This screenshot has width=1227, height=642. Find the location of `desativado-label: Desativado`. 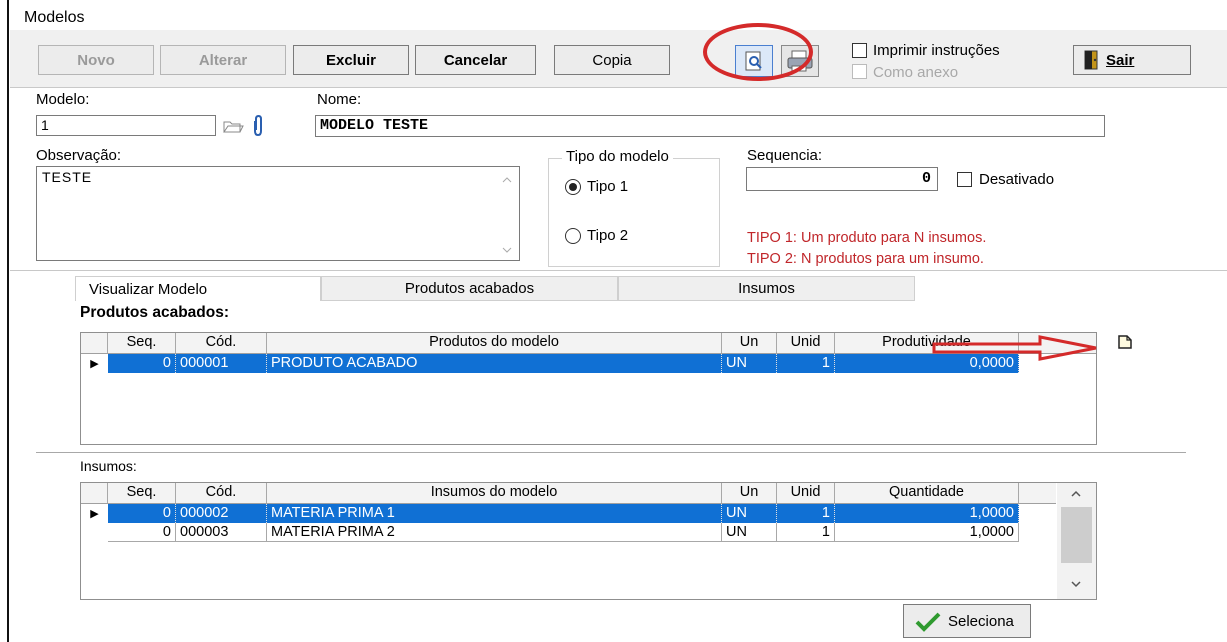

desativado-label: Desativado is located at coordinates (1017, 179).